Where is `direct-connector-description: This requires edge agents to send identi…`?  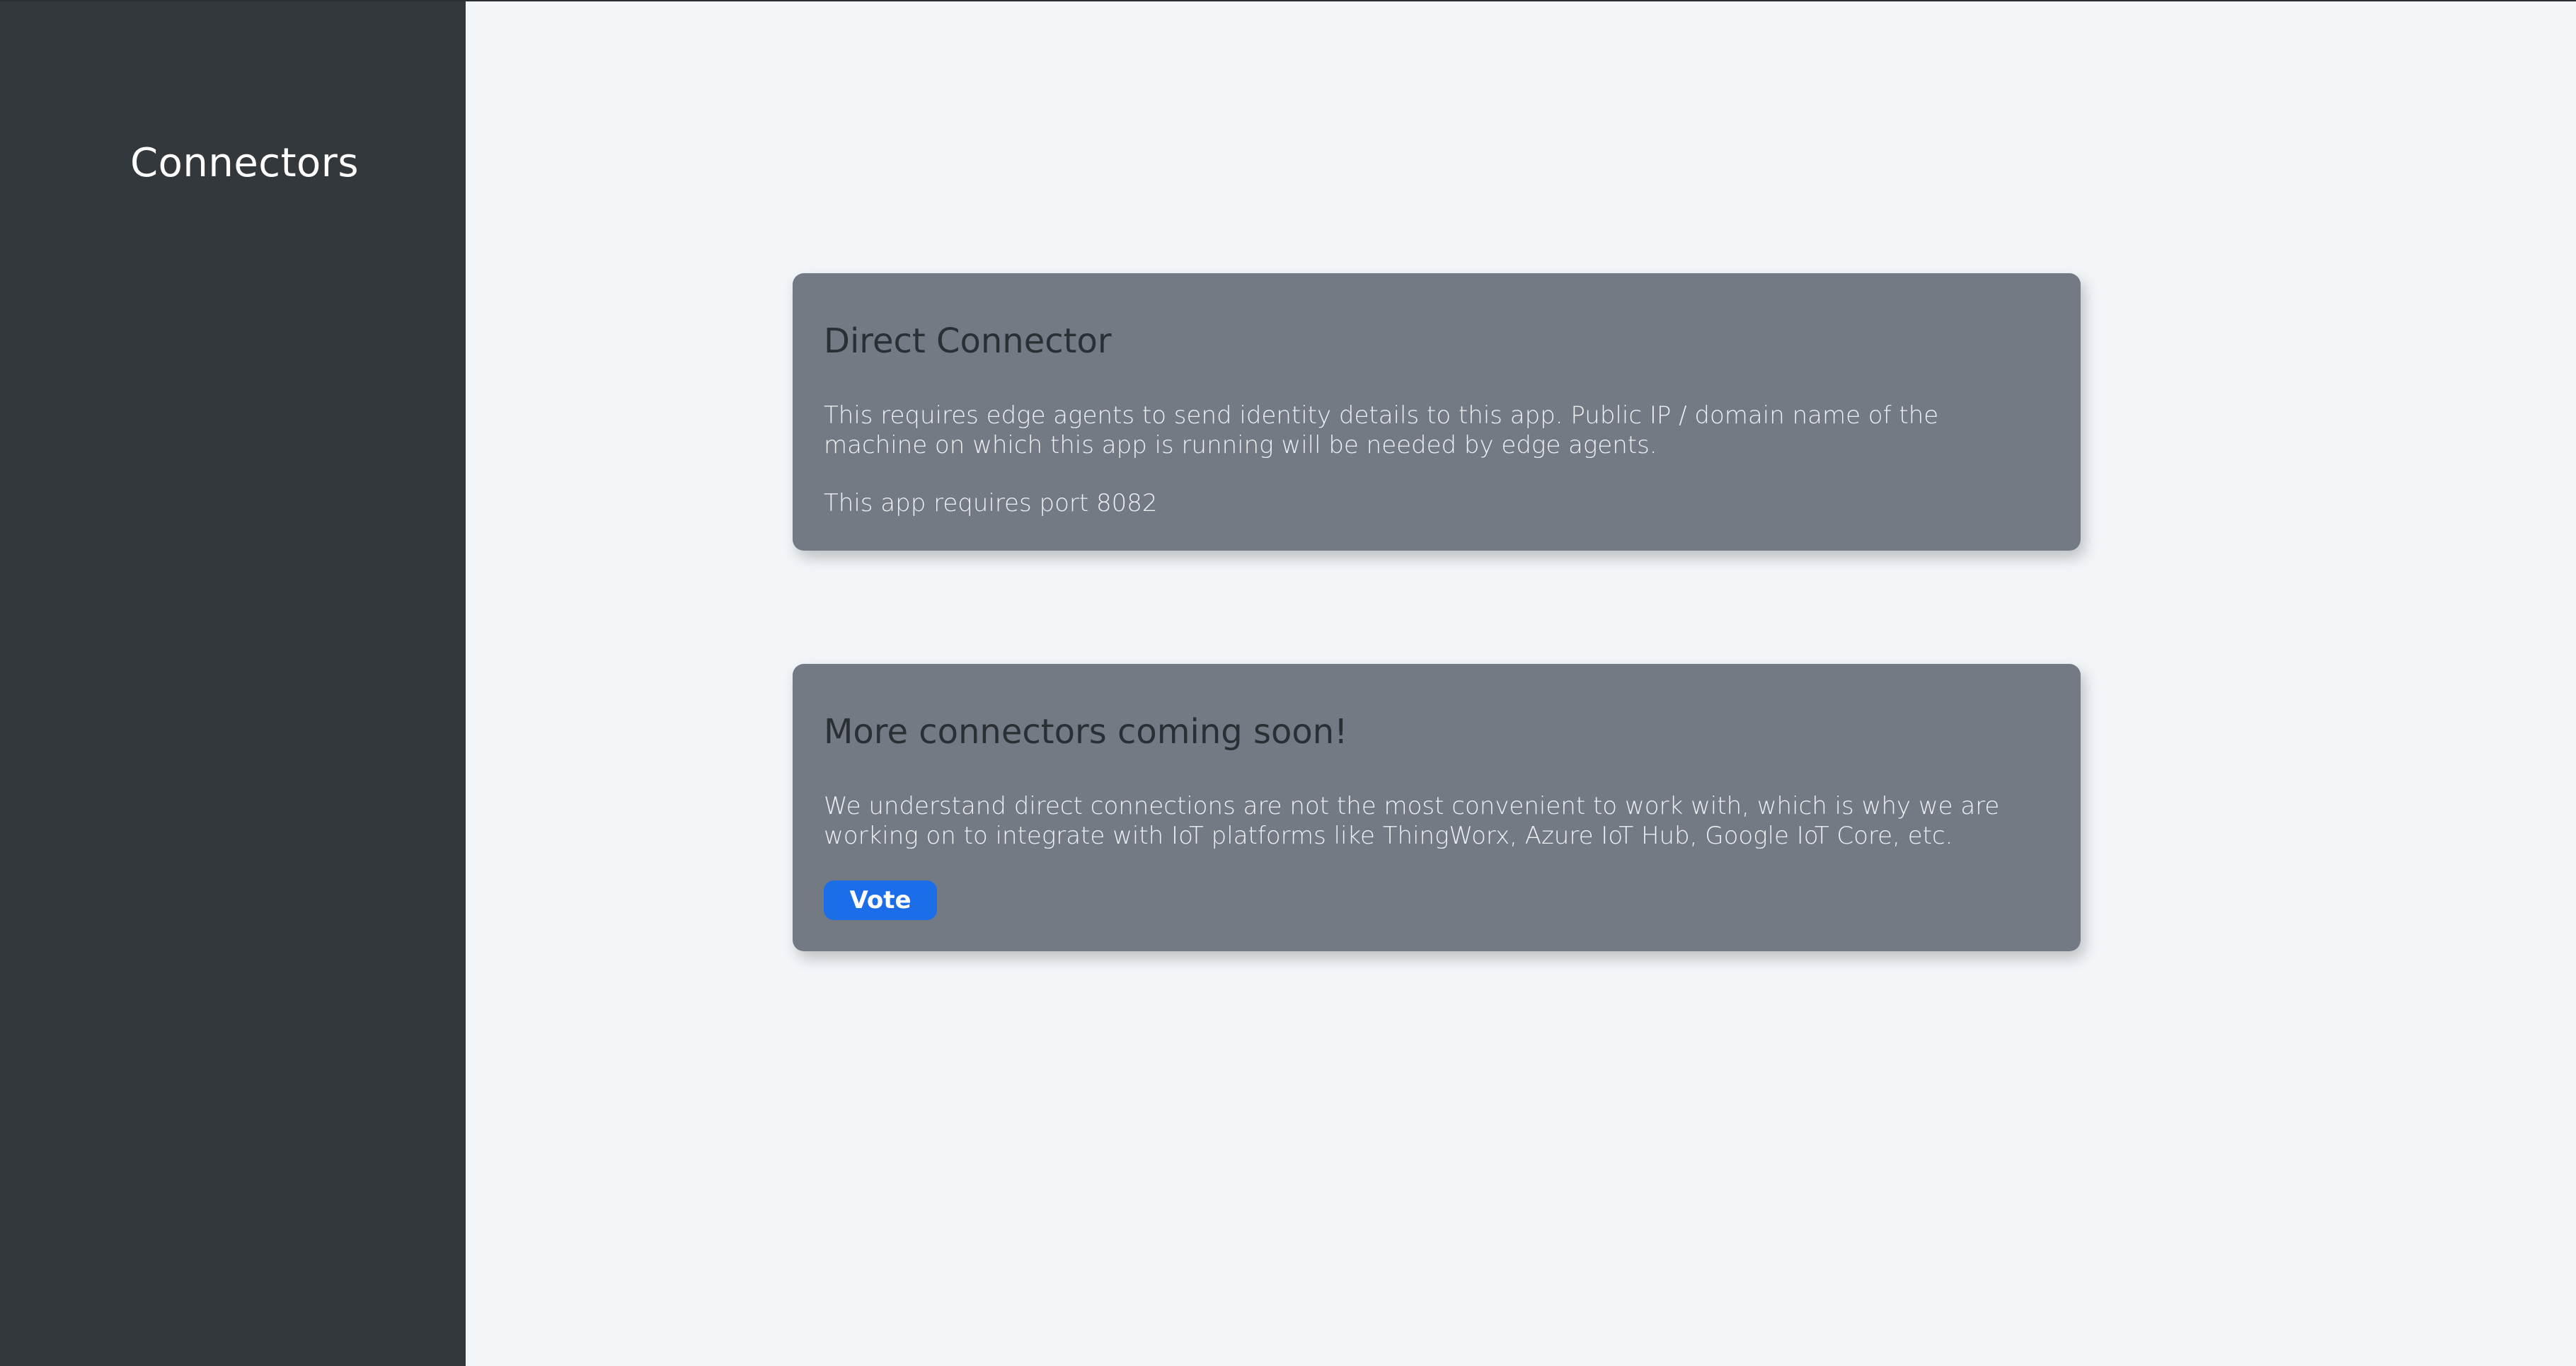
direct-connector-description: This requires edge agents to send identi… is located at coordinates (1382, 430).